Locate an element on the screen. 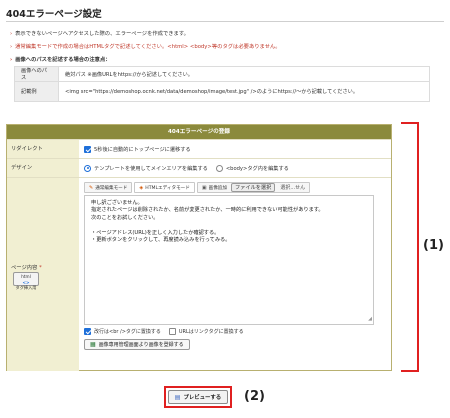  redirect-label: リダイレクト is located at coordinates (43, 149).